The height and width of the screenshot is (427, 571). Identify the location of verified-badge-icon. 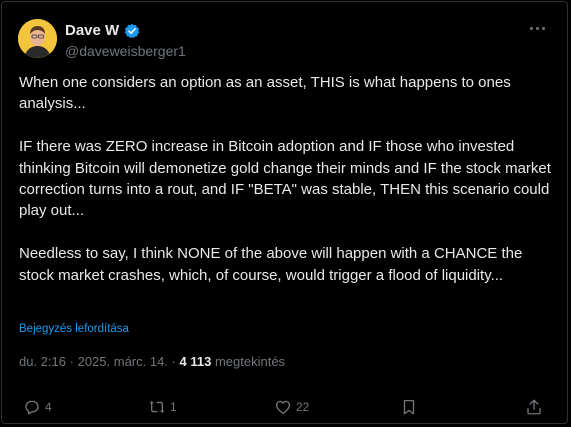
(132, 31).